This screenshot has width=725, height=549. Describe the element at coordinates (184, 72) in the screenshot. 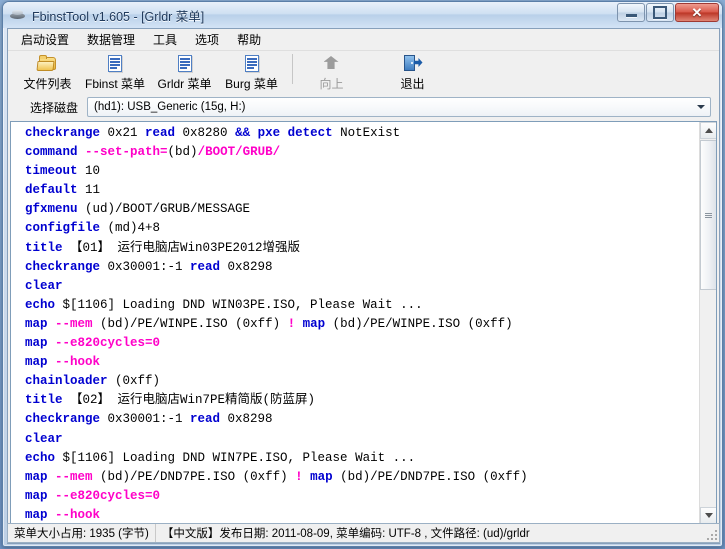

I see `toolbar-button-grldr-menu: Grldr 菜单` at that location.